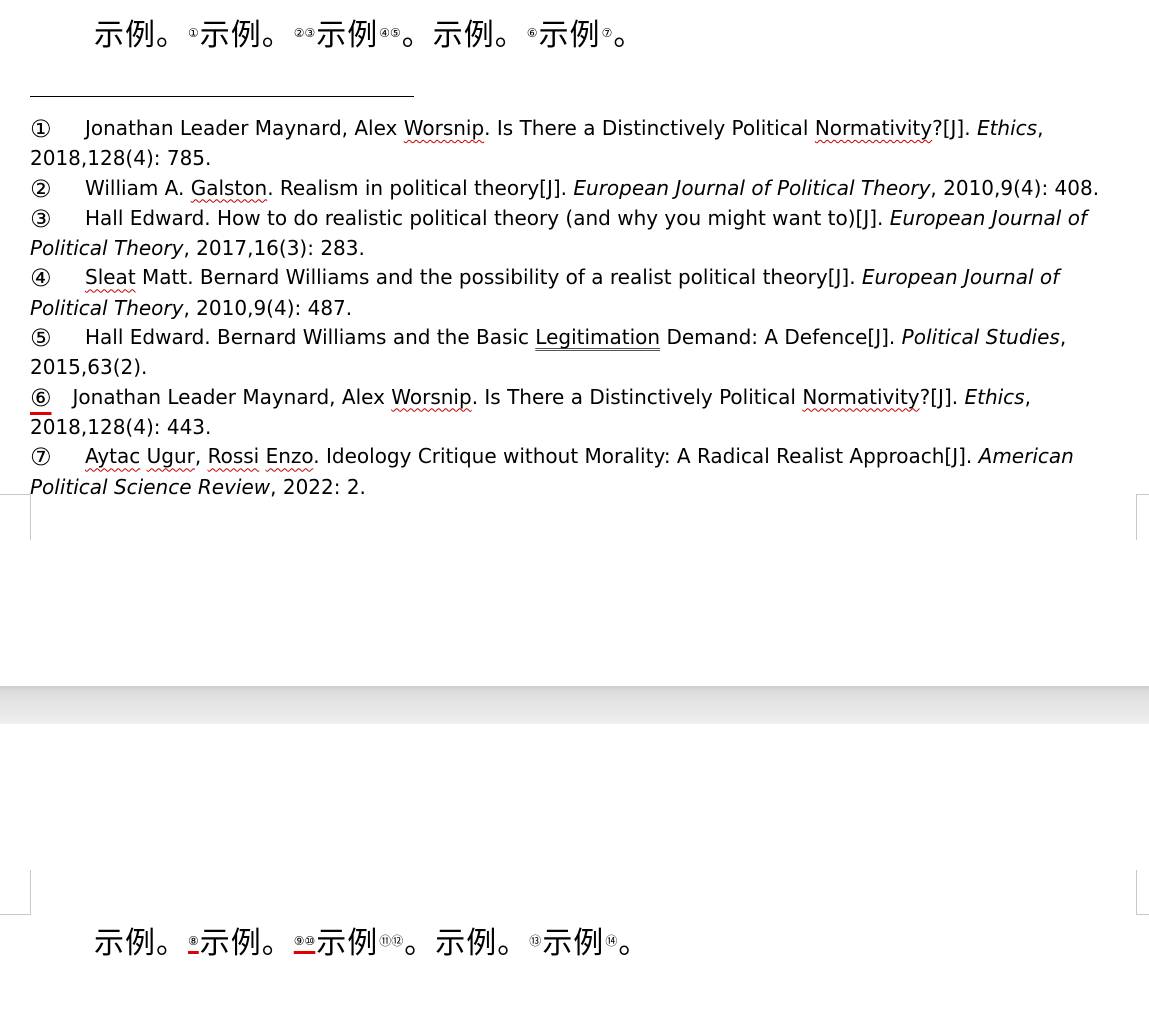 The width and height of the screenshot is (1149, 1010). Describe the element at coordinates (305, 941) in the screenshot. I see `footnote-ref-highlighted: ⑨⑩` at that location.